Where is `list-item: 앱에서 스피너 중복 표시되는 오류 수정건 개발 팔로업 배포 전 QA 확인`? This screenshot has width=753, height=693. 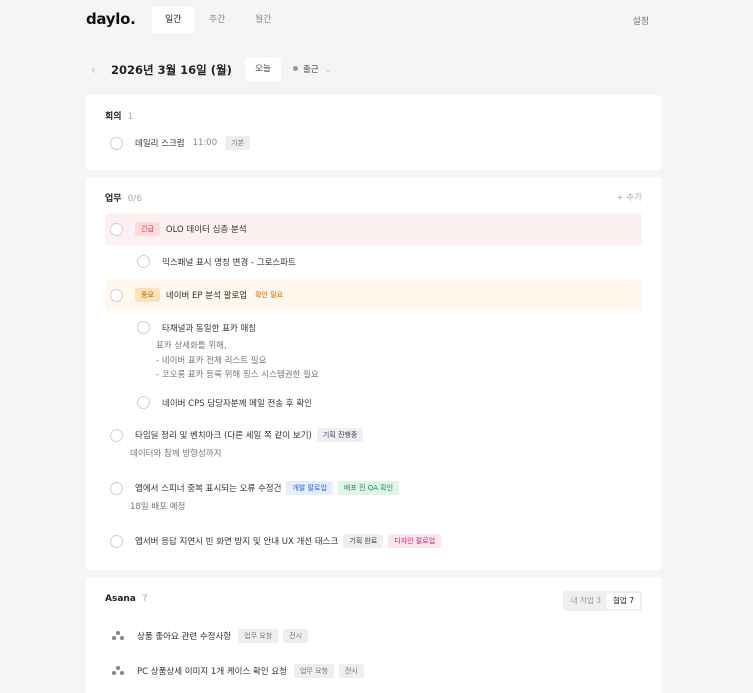
list-item: 앱에서 스피너 중복 표시되는 오류 수정건 개발 팔로업 배포 전 QA 확인 is located at coordinates (255, 488).